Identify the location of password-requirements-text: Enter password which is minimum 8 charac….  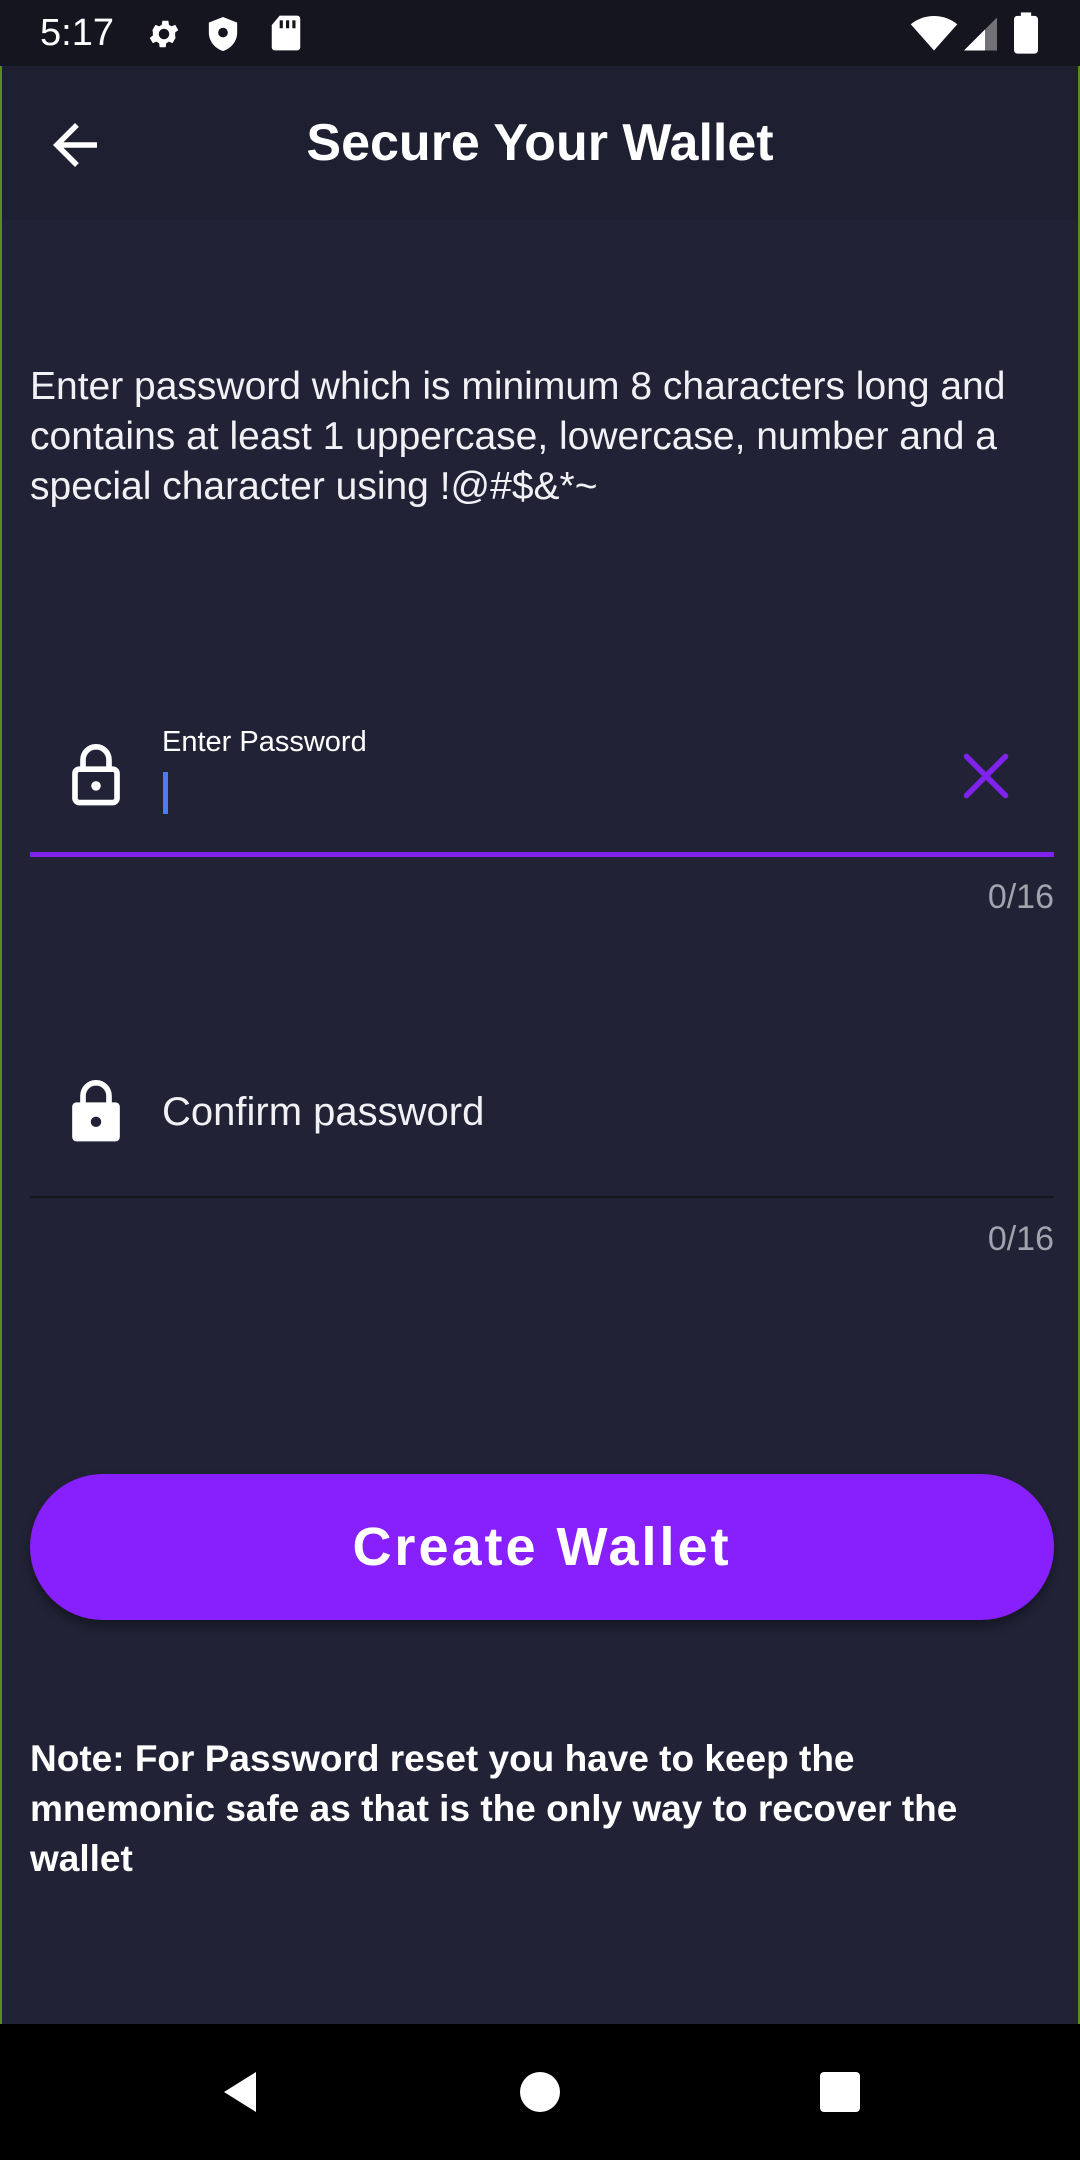
(518, 436).